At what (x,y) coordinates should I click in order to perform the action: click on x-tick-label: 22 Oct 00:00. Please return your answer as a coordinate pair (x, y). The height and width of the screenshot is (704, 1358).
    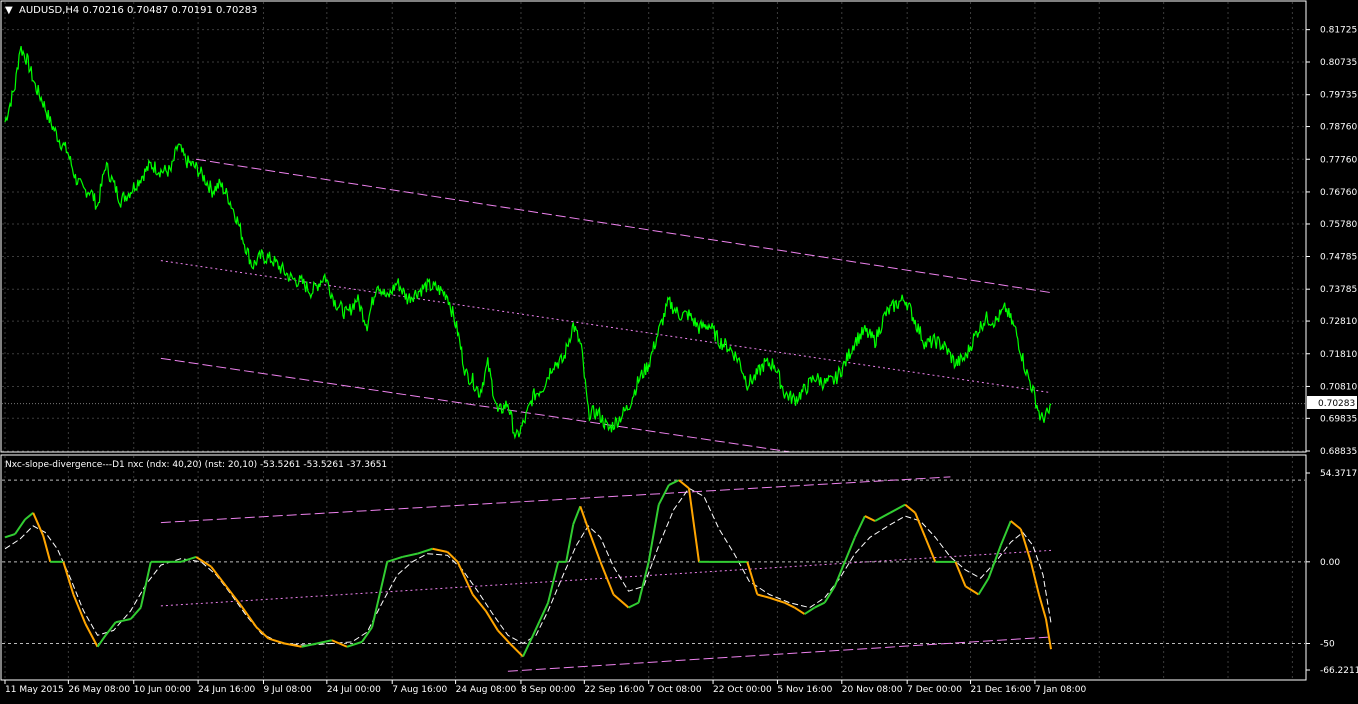
    Looking at the image, I should click on (742, 690).